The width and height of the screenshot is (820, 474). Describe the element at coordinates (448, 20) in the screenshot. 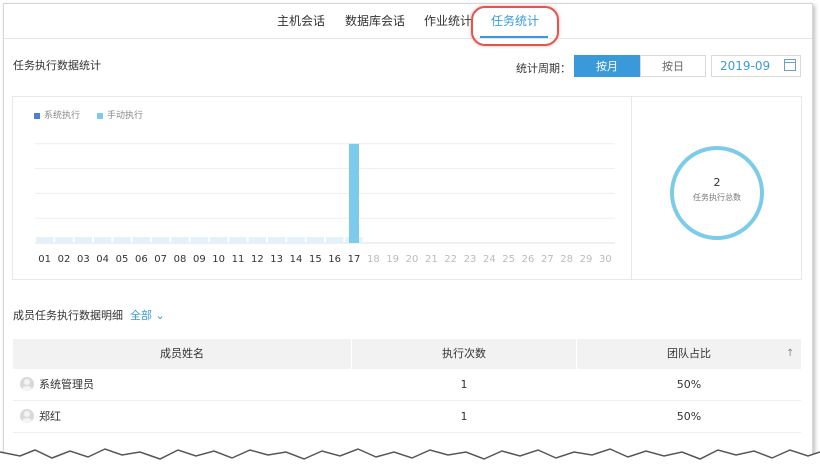

I see `tab-job-stats: 作业统计` at that location.